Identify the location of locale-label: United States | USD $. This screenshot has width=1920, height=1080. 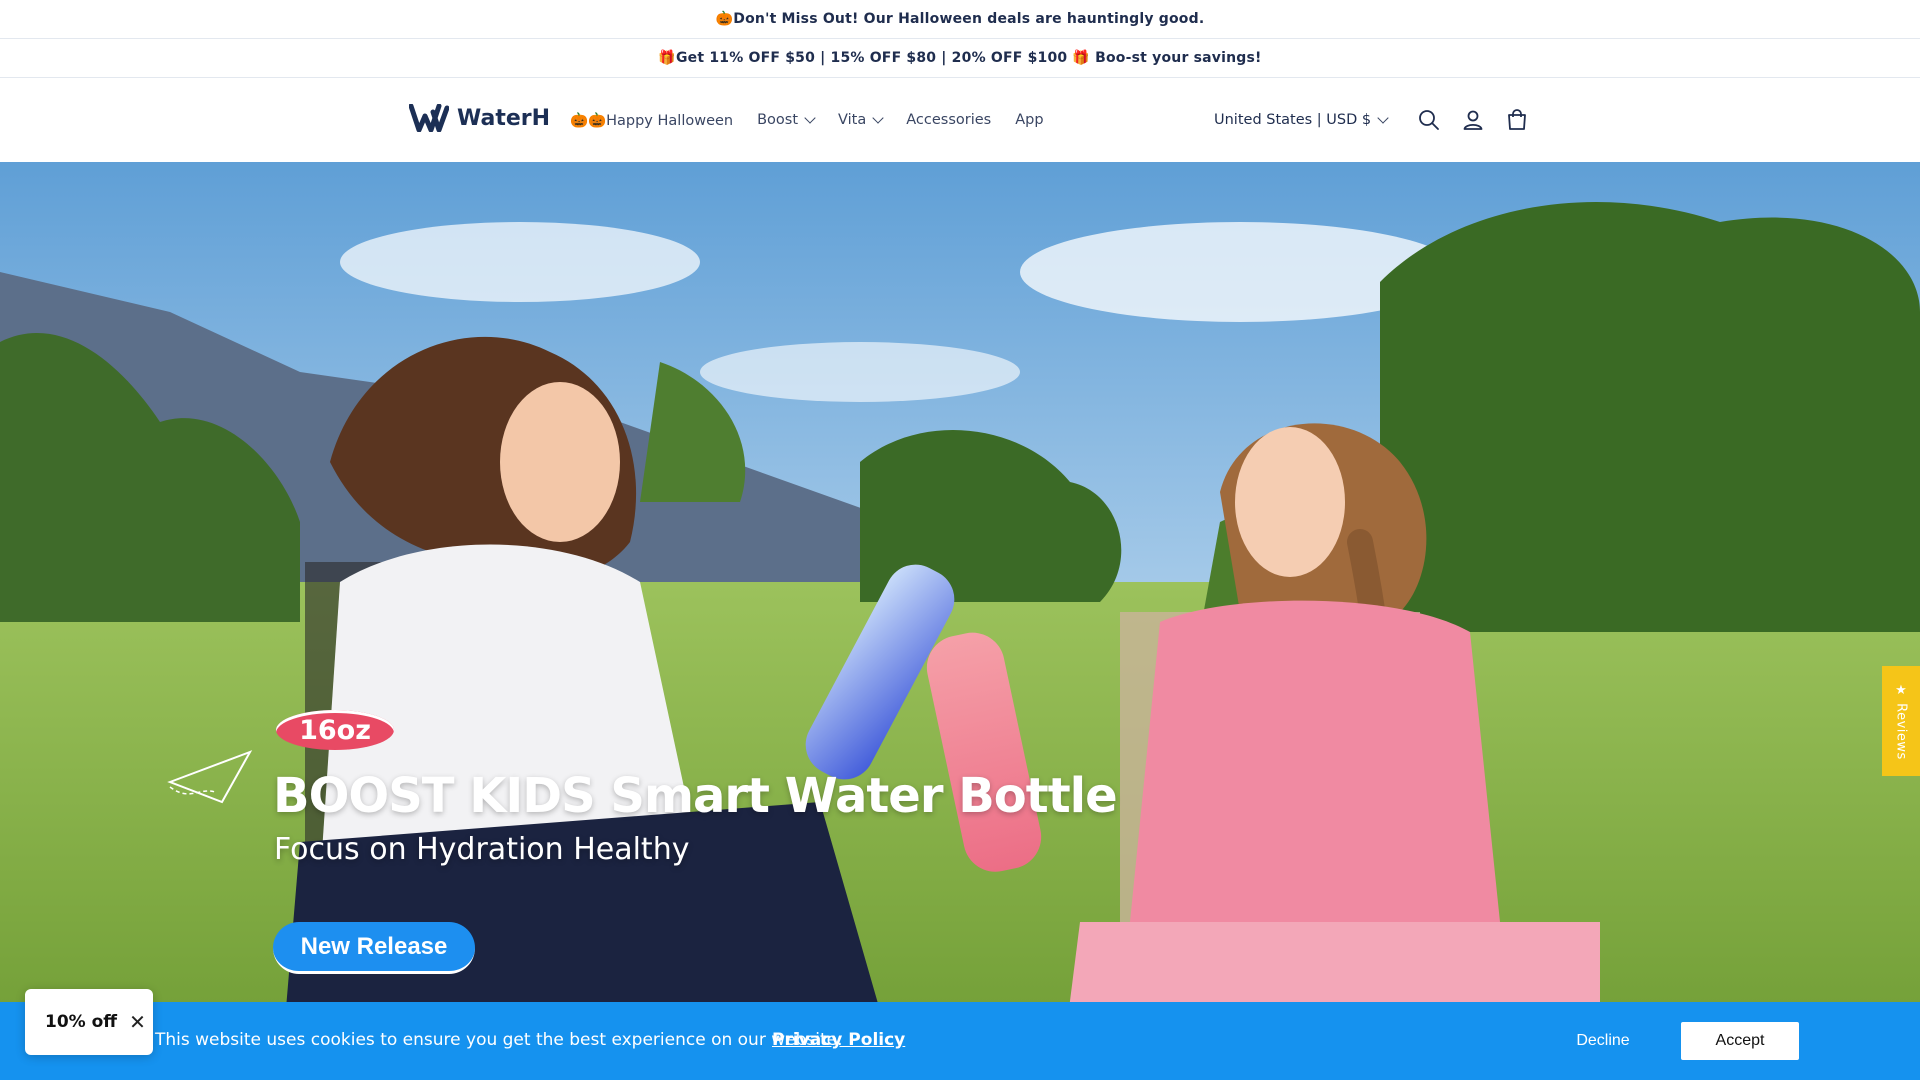
(1293, 120).